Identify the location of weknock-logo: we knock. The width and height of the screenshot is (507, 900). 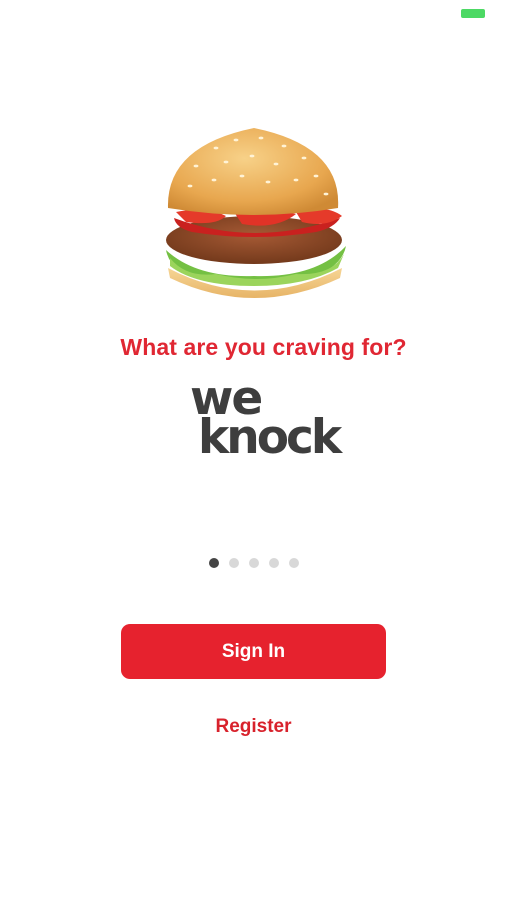
(266, 420).